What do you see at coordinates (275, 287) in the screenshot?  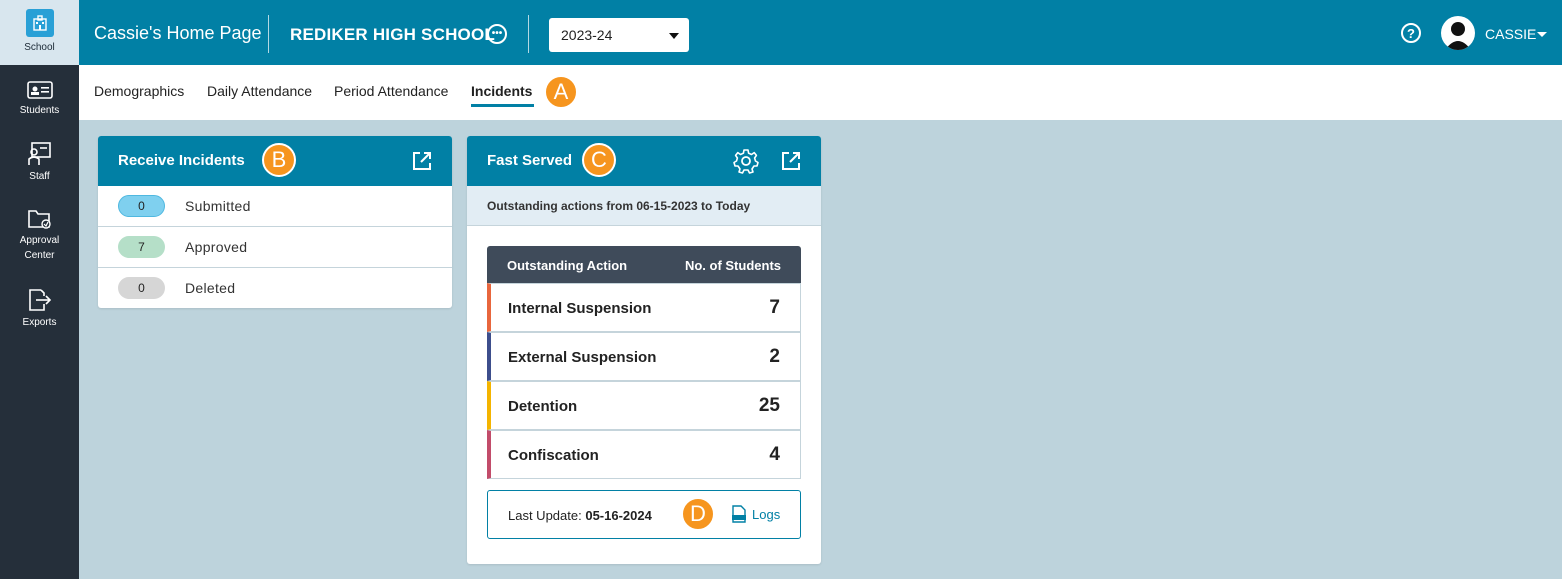 I see `incident-row-deleted: 0 Deleted` at bounding box center [275, 287].